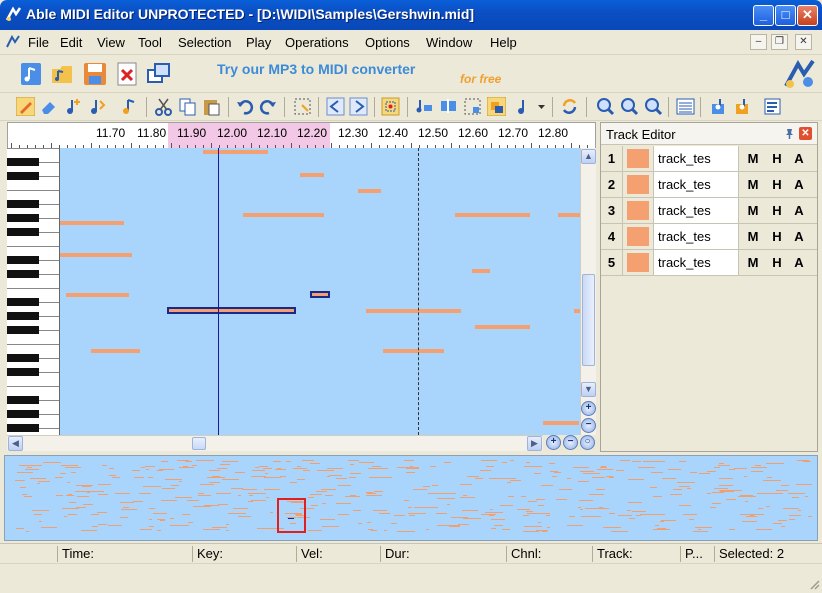 The height and width of the screenshot is (593, 822). What do you see at coordinates (71, 42) in the screenshot?
I see `menu-edit: Edit` at bounding box center [71, 42].